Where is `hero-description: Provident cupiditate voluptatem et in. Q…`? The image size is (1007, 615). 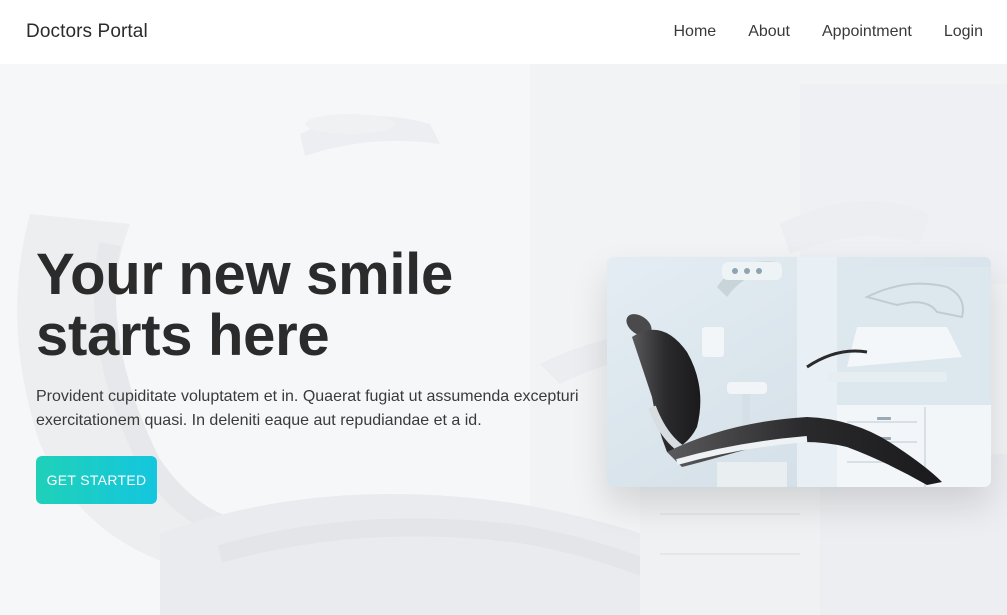 hero-description: Provident cupiditate voluptatem et in. Q… is located at coordinates (307, 408).